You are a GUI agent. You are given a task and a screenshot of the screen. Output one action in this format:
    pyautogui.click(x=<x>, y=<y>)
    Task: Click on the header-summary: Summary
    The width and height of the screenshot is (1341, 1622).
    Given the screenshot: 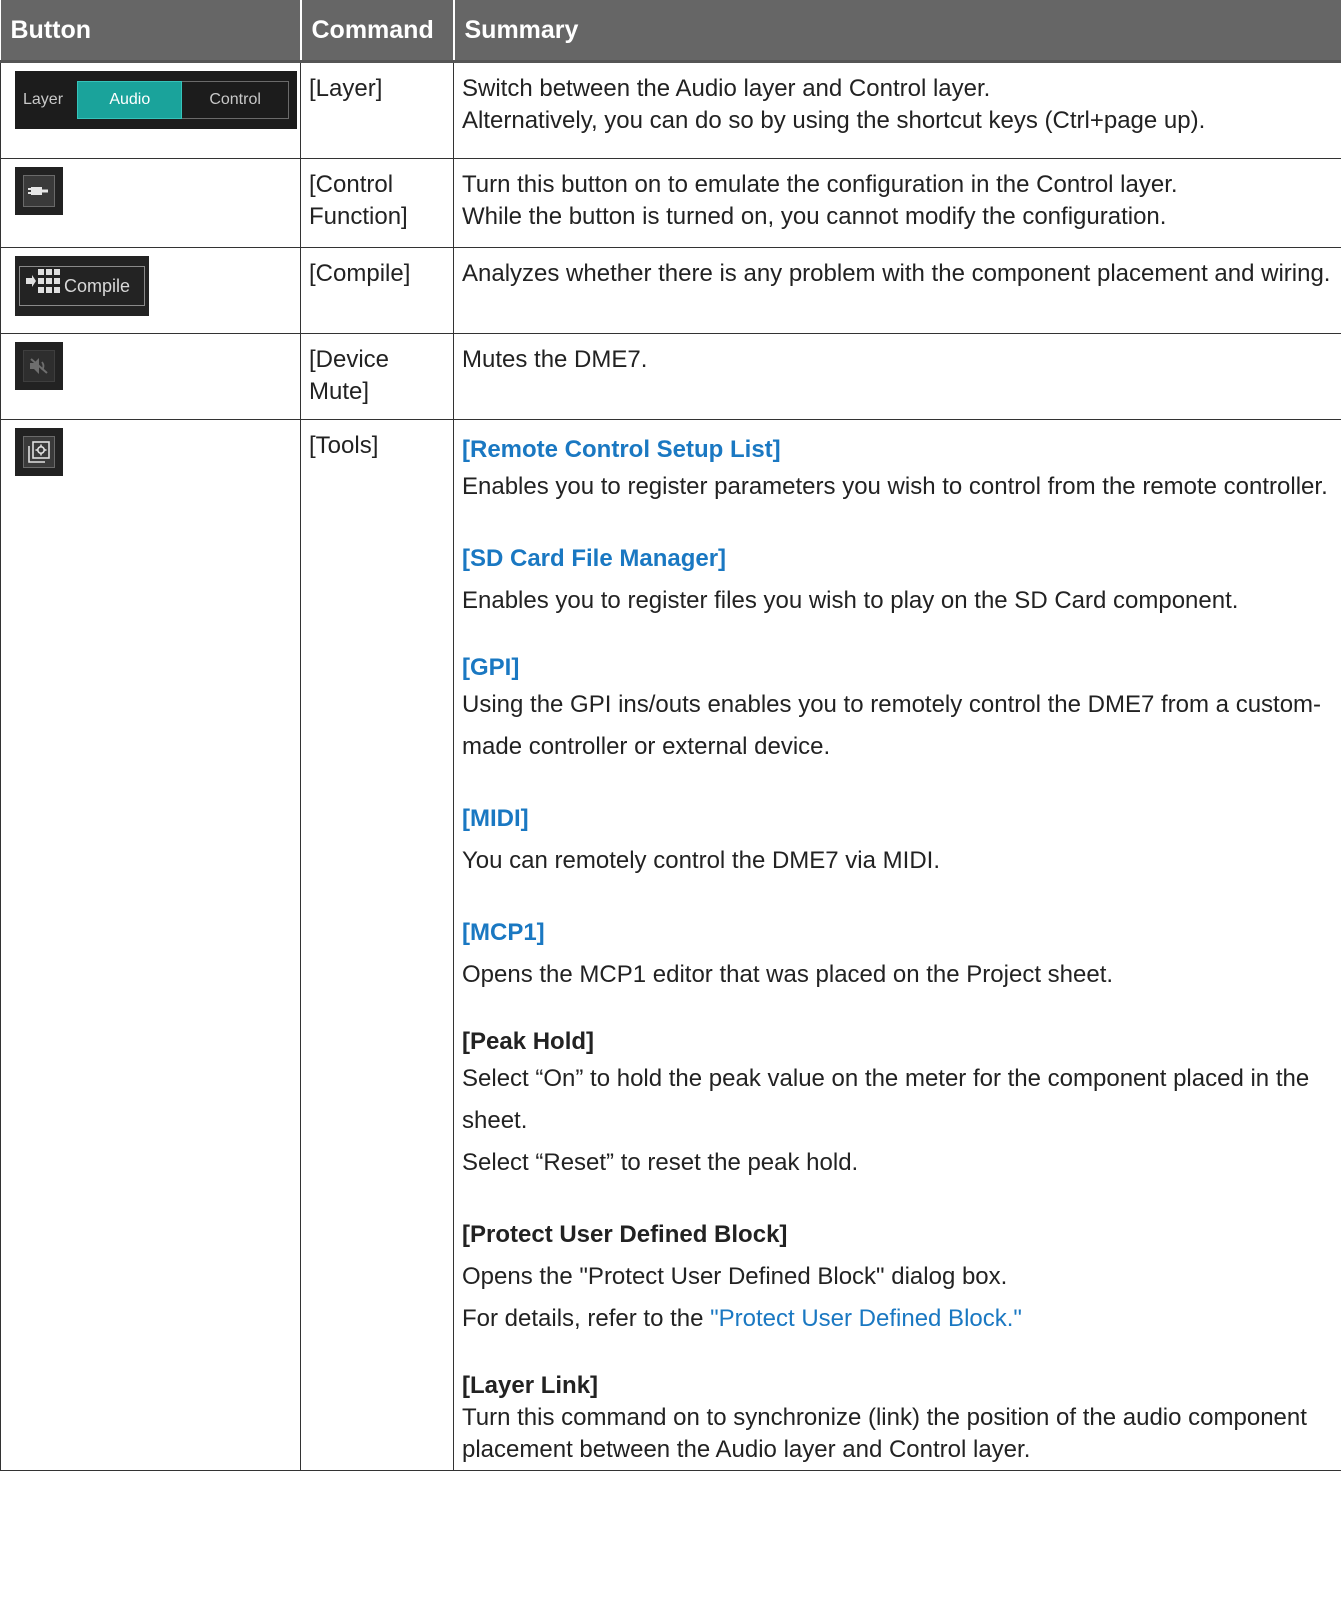 What is the action you would take?
    pyautogui.click(x=897, y=31)
    